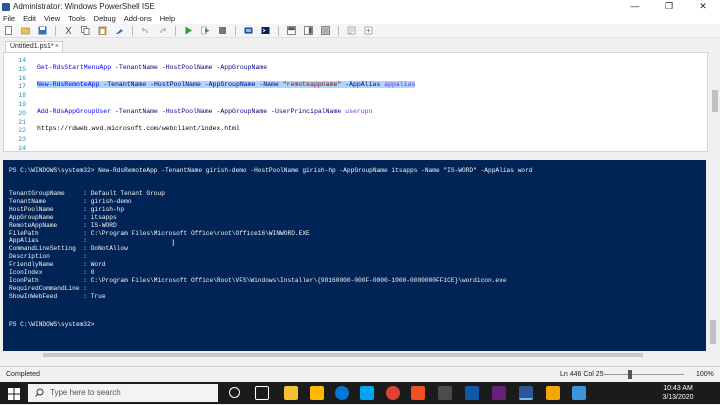  I want to click on undo-icon, so click(145, 30).